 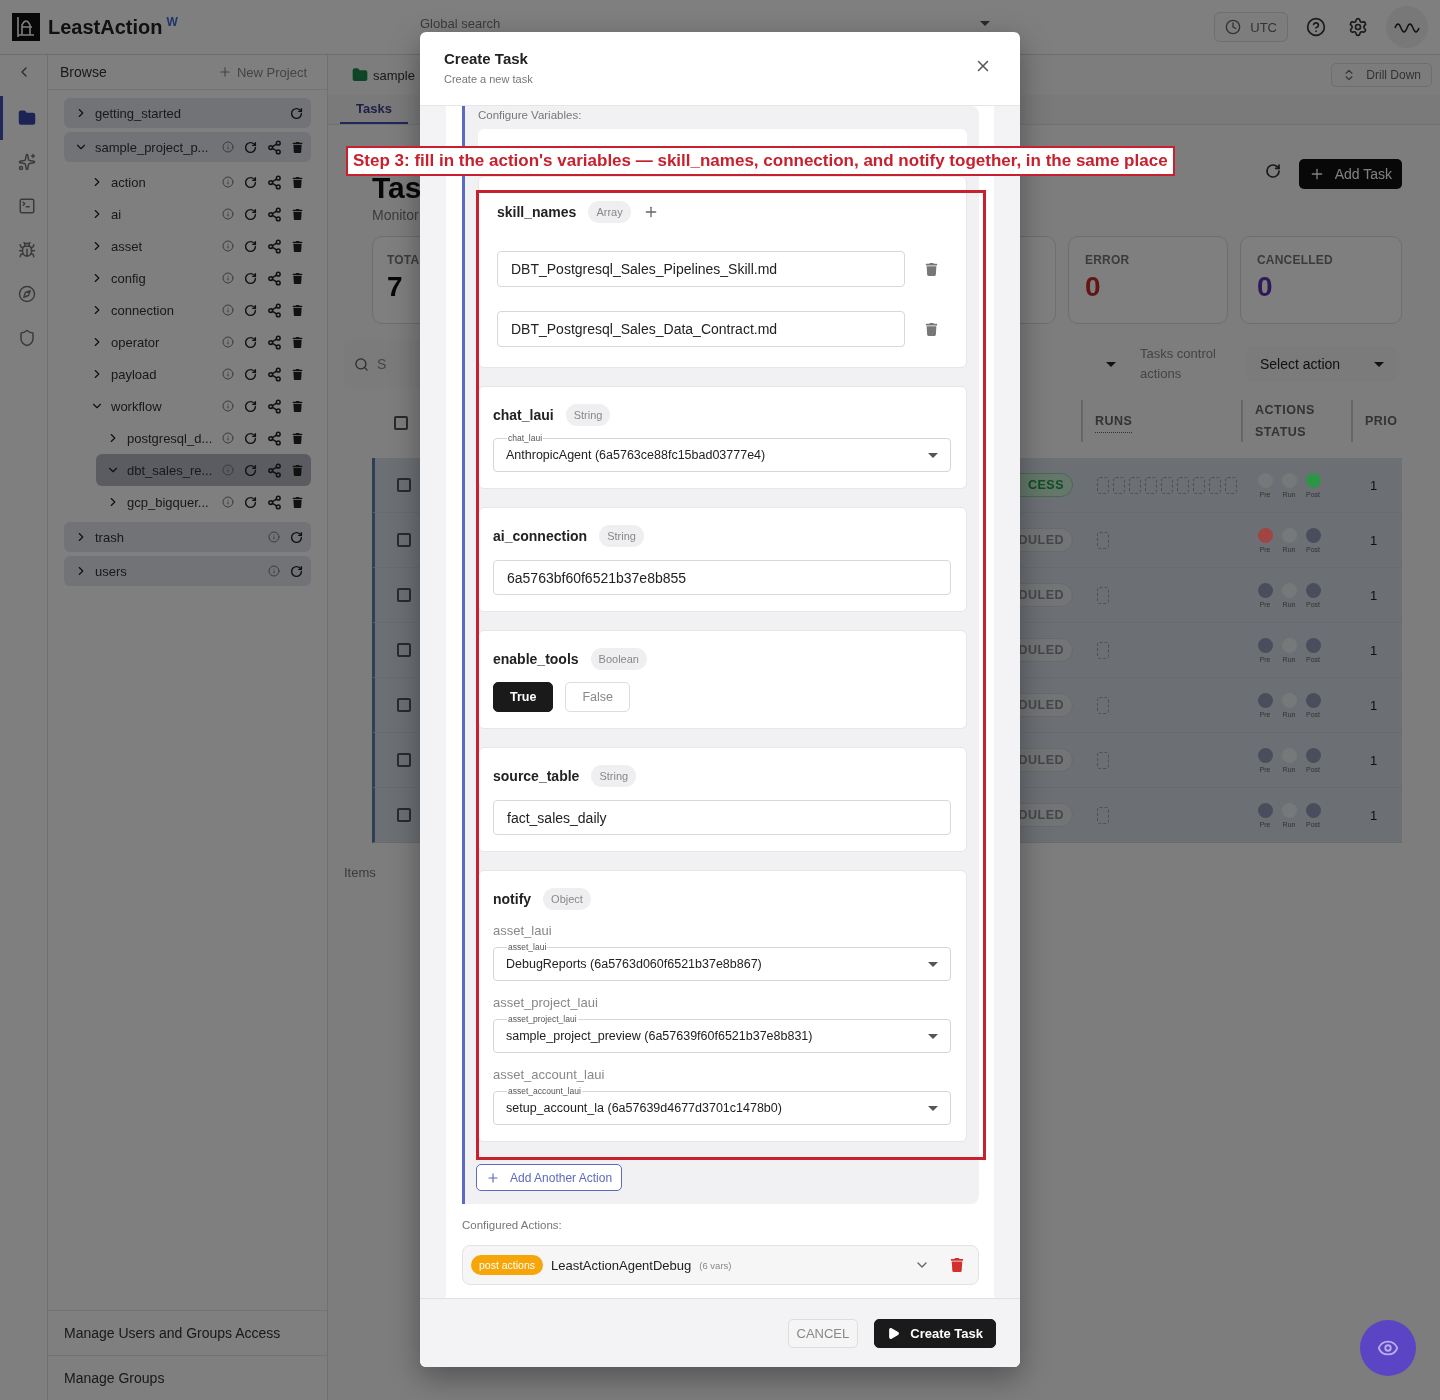 What do you see at coordinates (187, 537) in the screenshot?
I see `tree-item: trash` at bounding box center [187, 537].